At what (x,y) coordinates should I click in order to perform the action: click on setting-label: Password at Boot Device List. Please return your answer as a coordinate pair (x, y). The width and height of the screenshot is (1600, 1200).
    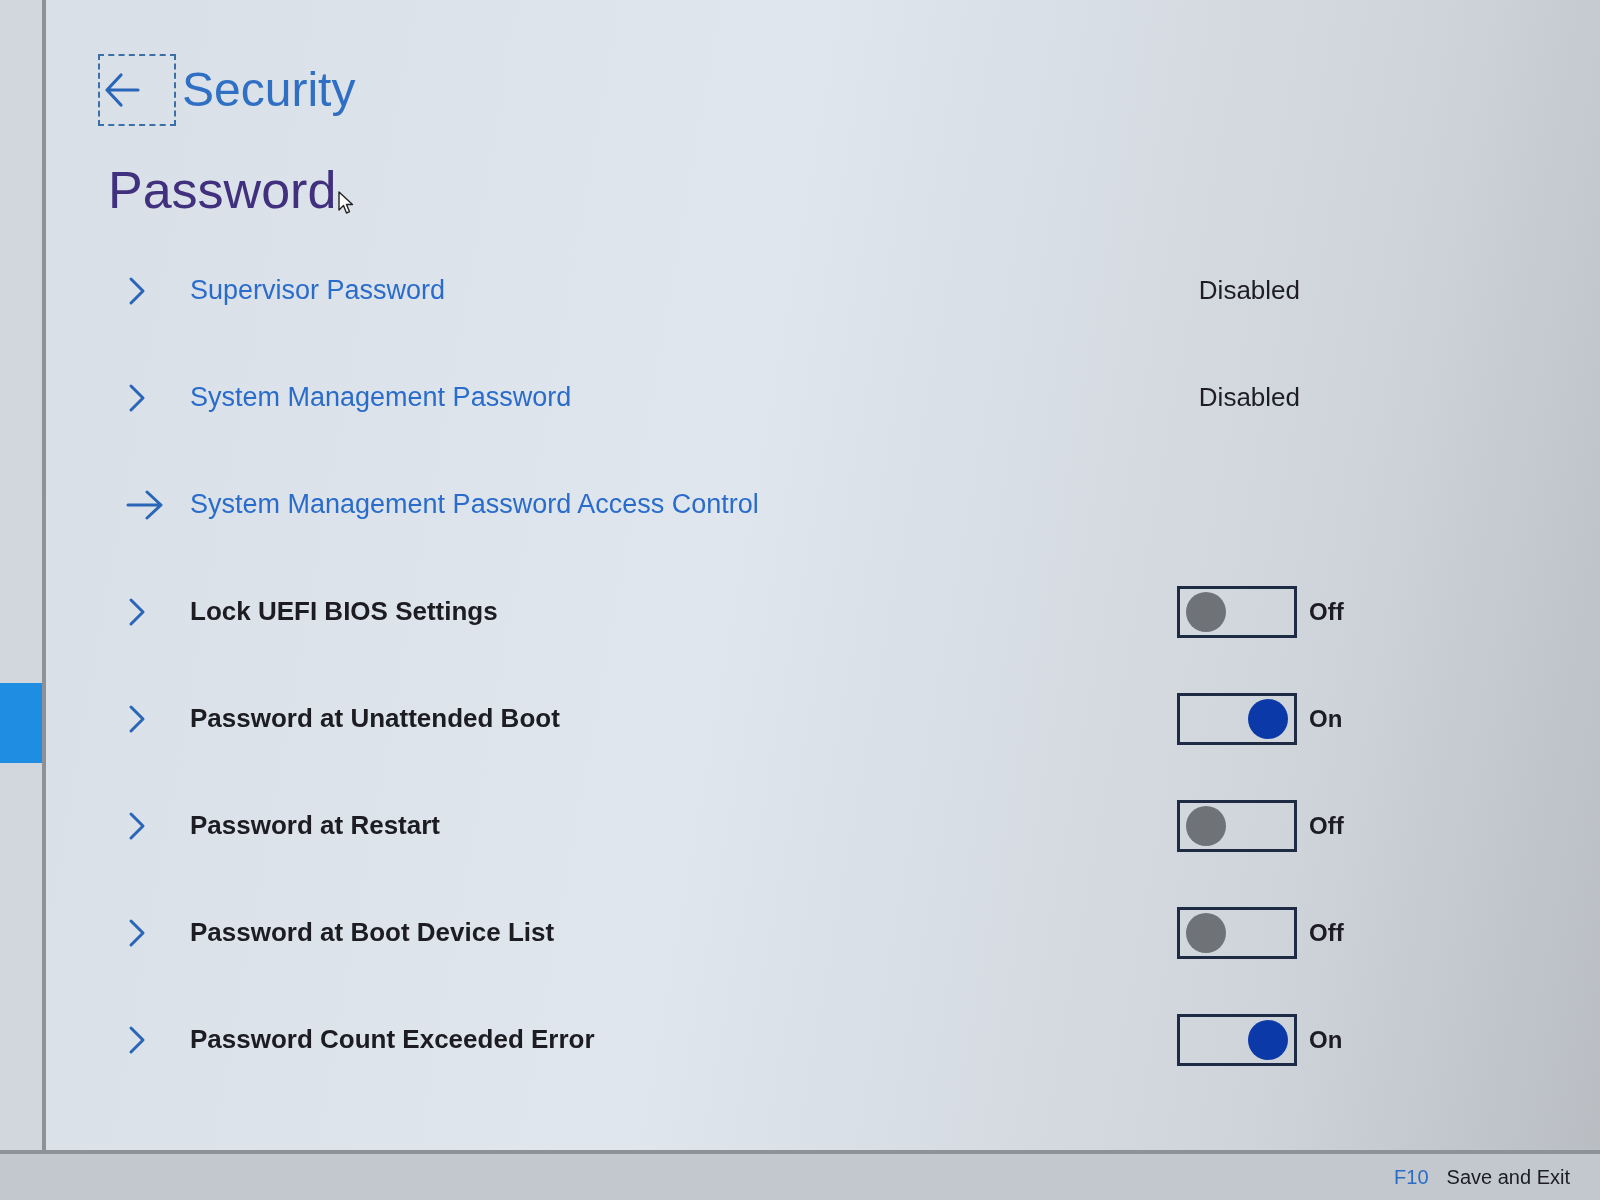
    Looking at the image, I should click on (372, 933).